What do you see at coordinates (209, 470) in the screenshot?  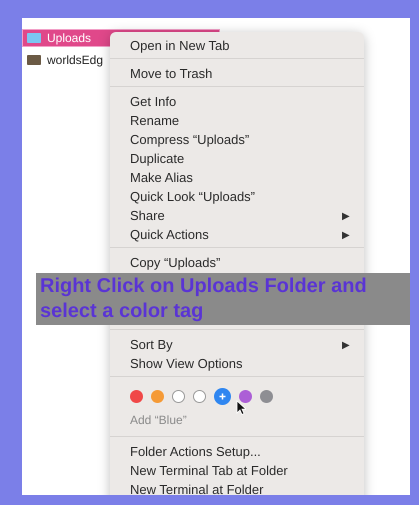 I see `menu-item-label: New Terminal Tab at Folder` at bounding box center [209, 470].